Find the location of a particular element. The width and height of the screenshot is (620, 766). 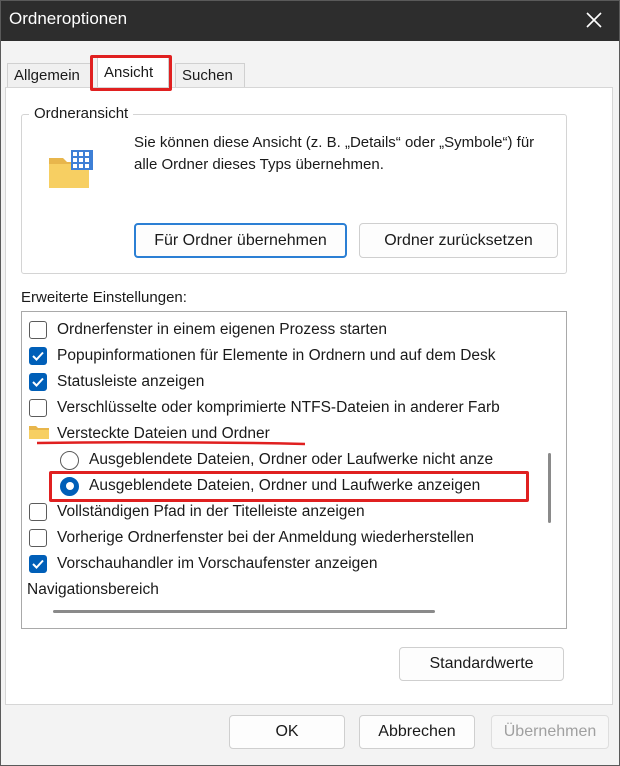

advanced-settings-label: Erweiterte Einstellungen: is located at coordinates (104, 297).